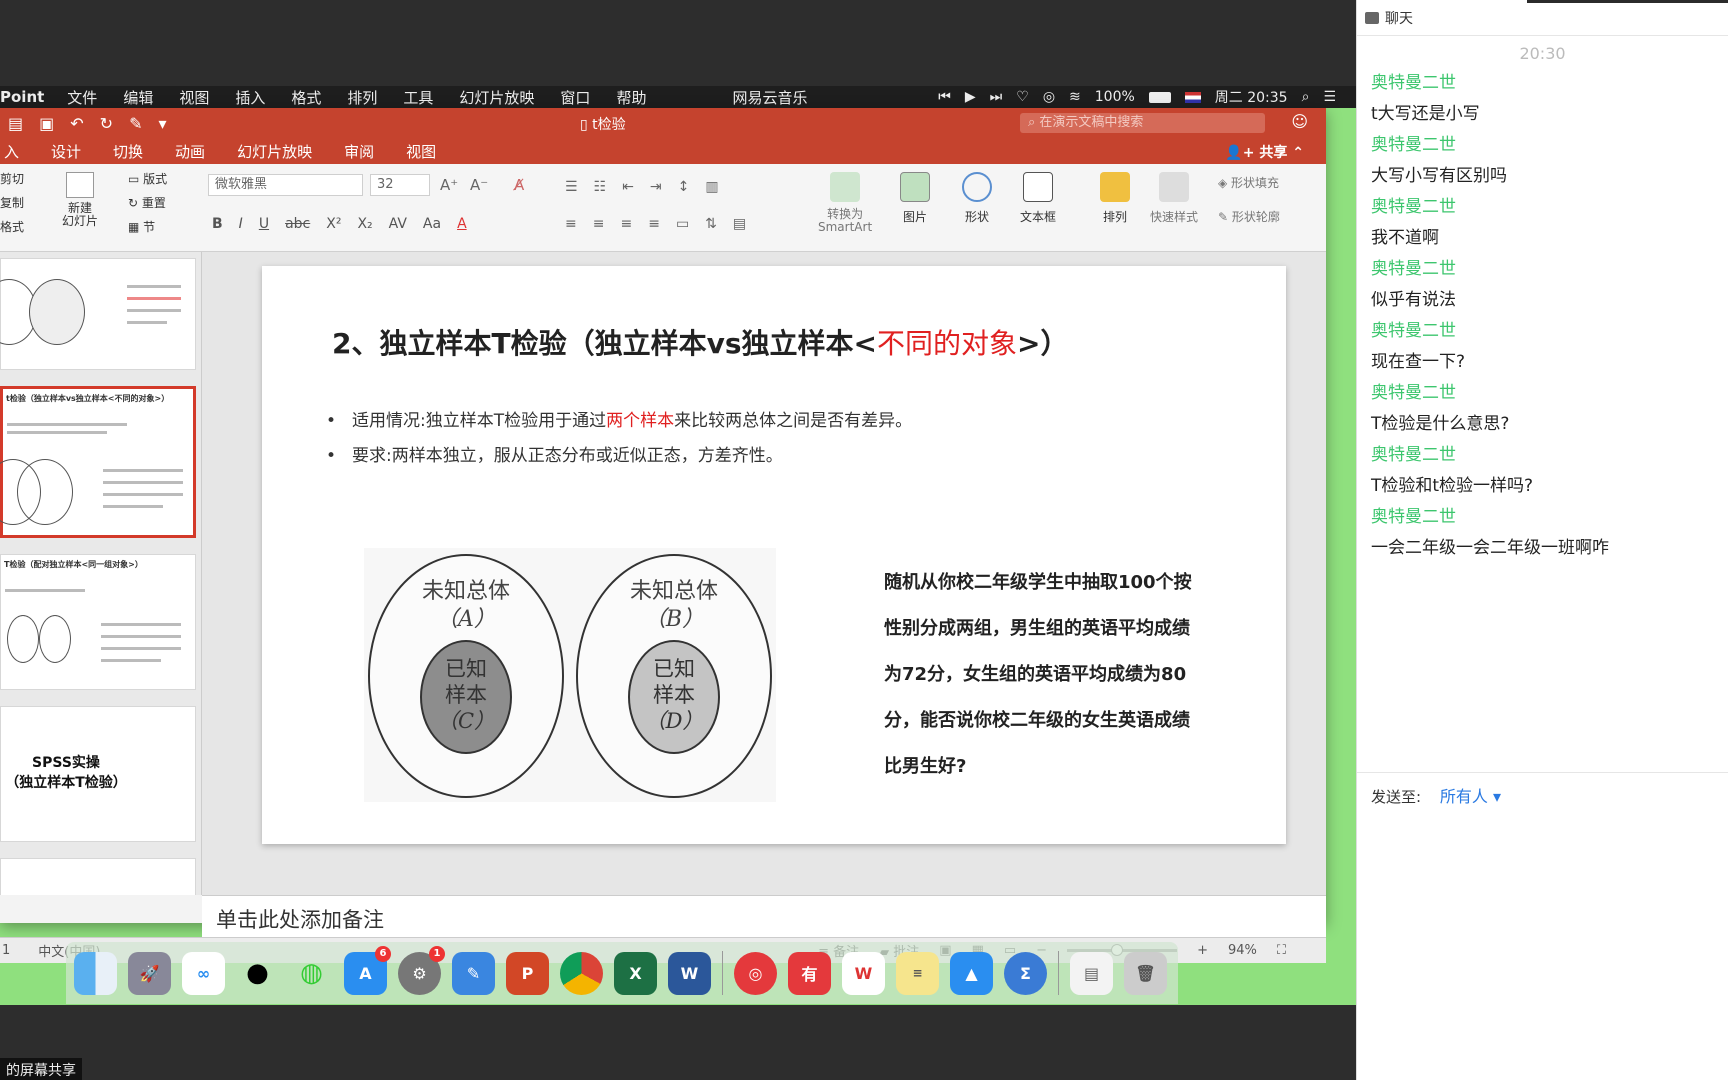 The width and height of the screenshot is (1728, 1080). Describe the element at coordinates (1174, 198) in the screenshot. I see `quick-style-button: 快速样式` at that location.